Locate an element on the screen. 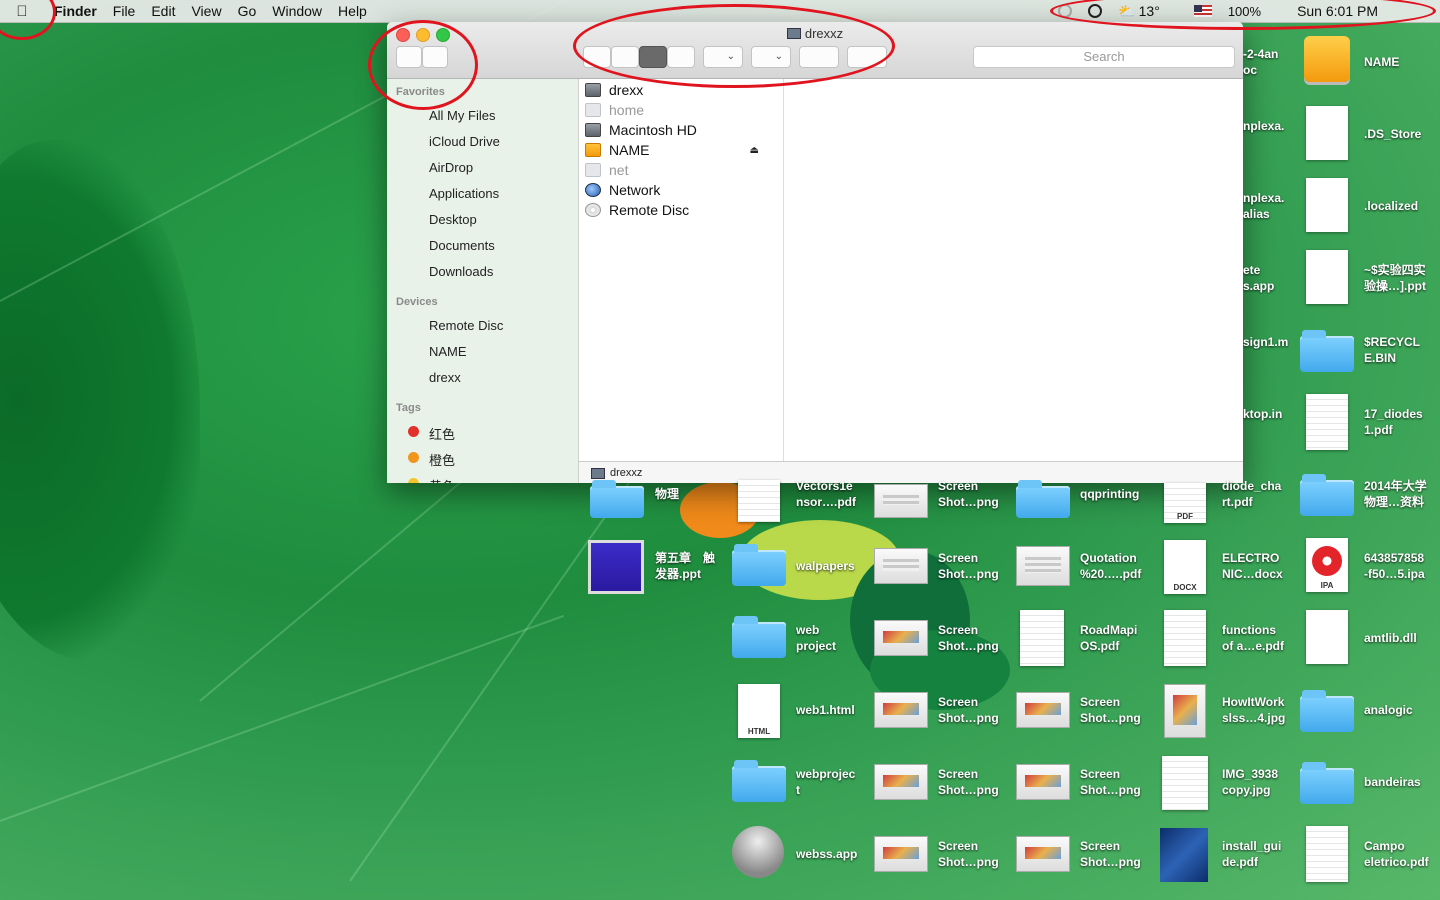  desktop-icon-label: ete s.app is located at coordinates (1268, 278).